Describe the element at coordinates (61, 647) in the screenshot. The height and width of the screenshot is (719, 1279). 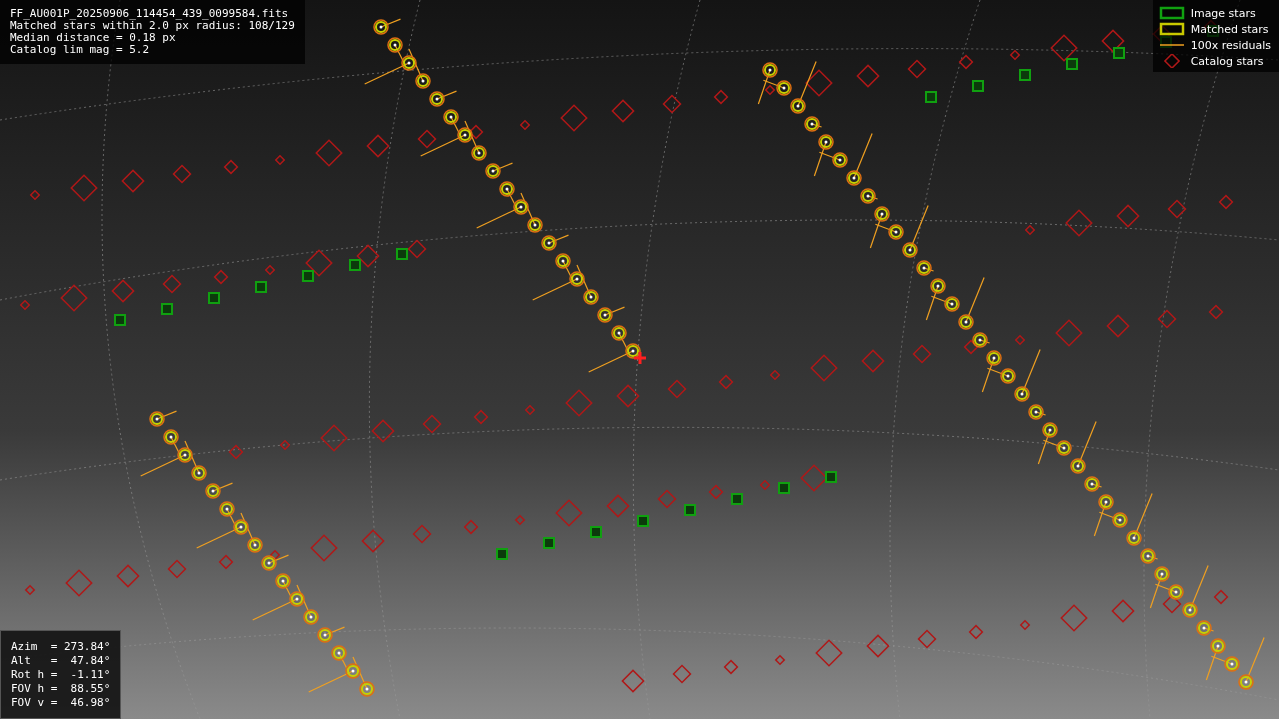
I see `pointing-line: Azim = 273.84°` at that location.